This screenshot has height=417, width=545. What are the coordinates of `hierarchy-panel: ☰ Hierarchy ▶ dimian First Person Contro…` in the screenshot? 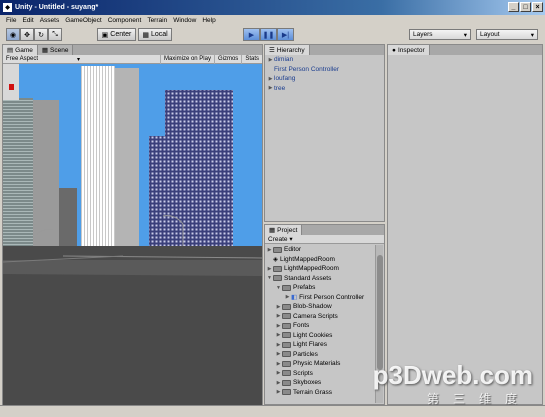 It's located at (324, 133).